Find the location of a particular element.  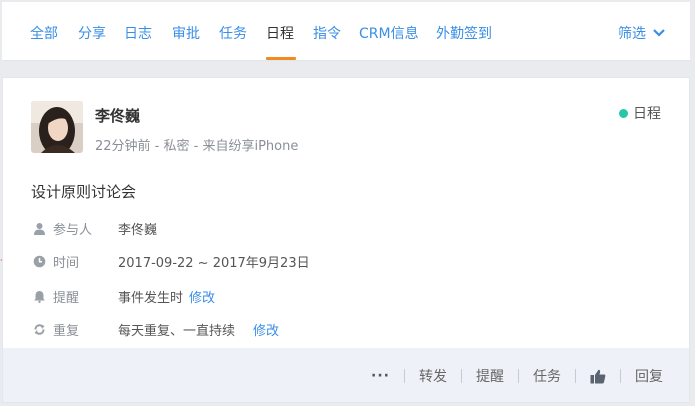

tab-share: 分享 is located at coordinates (92, 33).